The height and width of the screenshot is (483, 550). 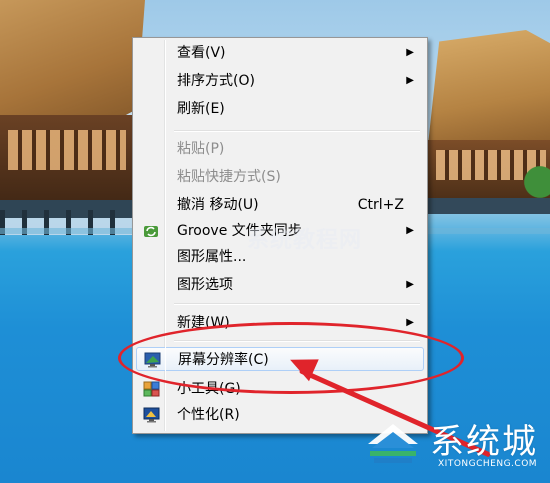 I want to click on menu-item-label: 粘贴(P), so click(x=201, y=149).